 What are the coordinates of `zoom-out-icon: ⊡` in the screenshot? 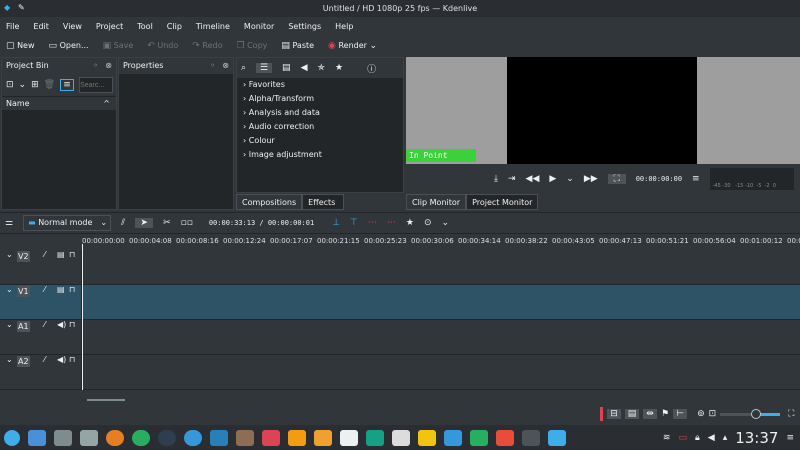 It's located at (713, 414).